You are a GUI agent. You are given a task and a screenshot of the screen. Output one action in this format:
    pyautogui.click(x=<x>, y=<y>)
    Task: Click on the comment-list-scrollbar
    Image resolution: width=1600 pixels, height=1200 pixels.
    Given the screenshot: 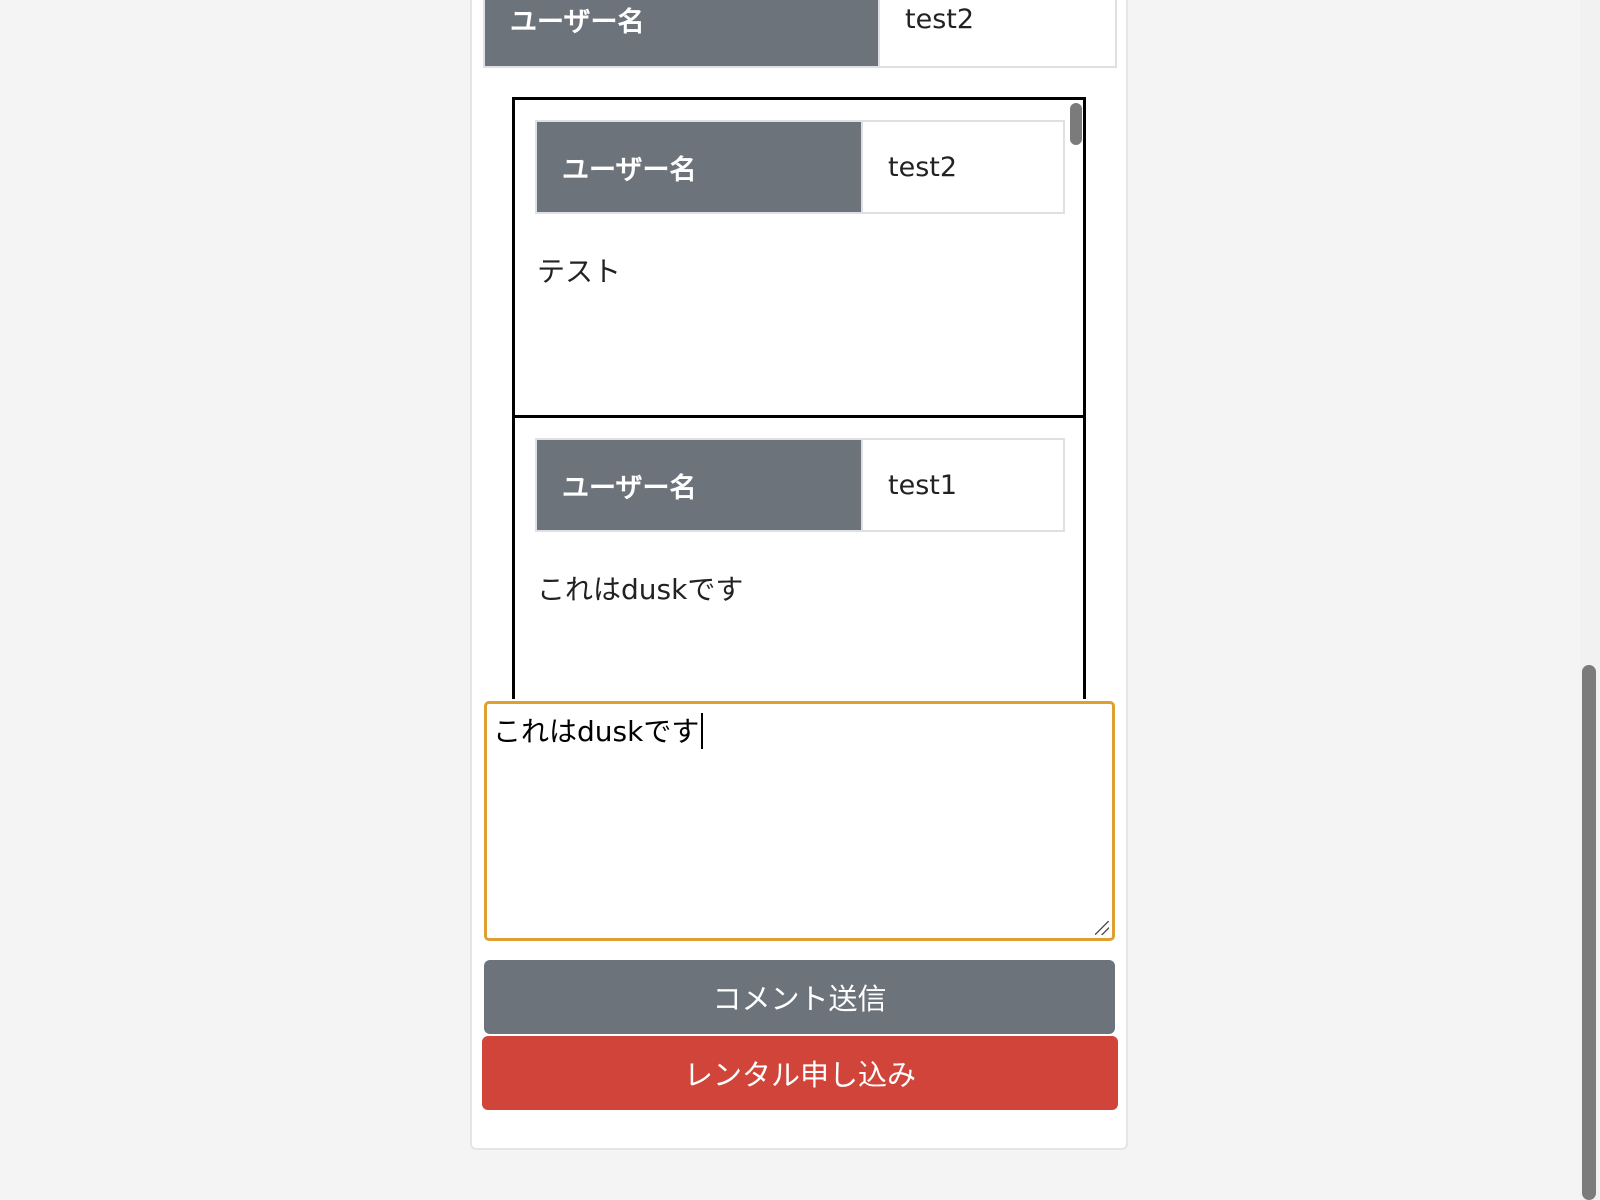 What is the action you would take?
    pyautogui.click(x=1076, y=124)
    